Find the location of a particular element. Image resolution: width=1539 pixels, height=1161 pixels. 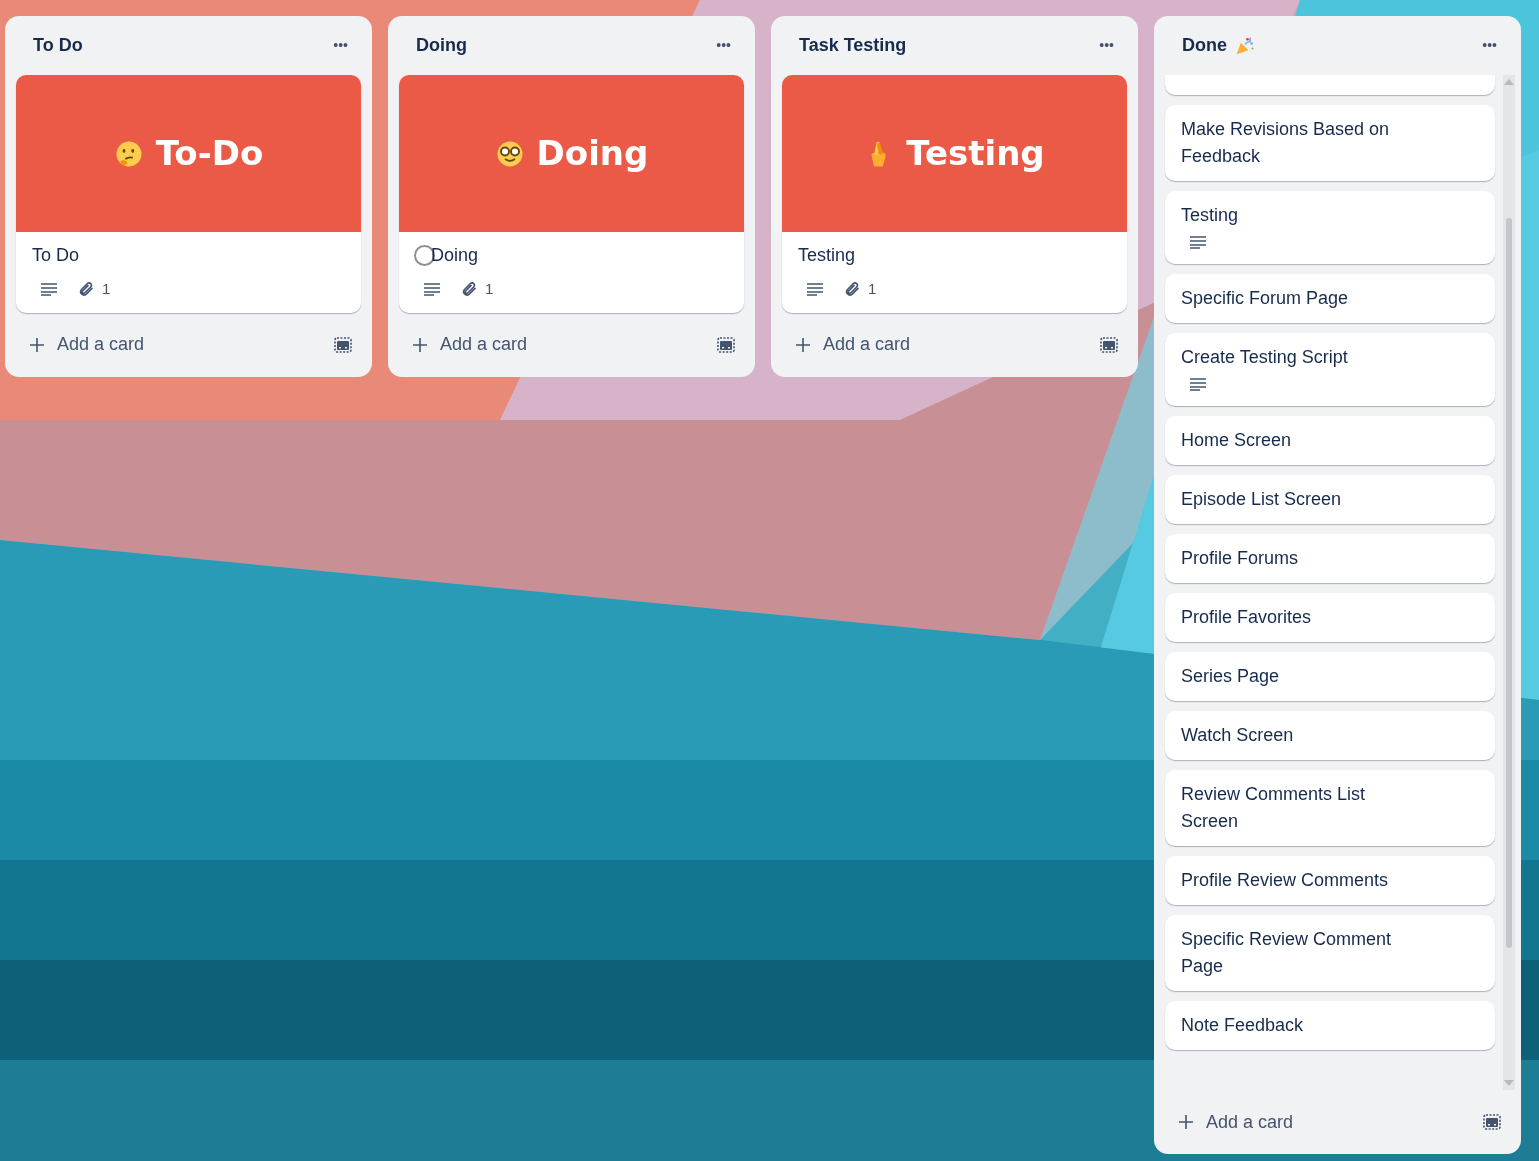

card: Review Comments List Screen is located at coordinates (1330, 808).